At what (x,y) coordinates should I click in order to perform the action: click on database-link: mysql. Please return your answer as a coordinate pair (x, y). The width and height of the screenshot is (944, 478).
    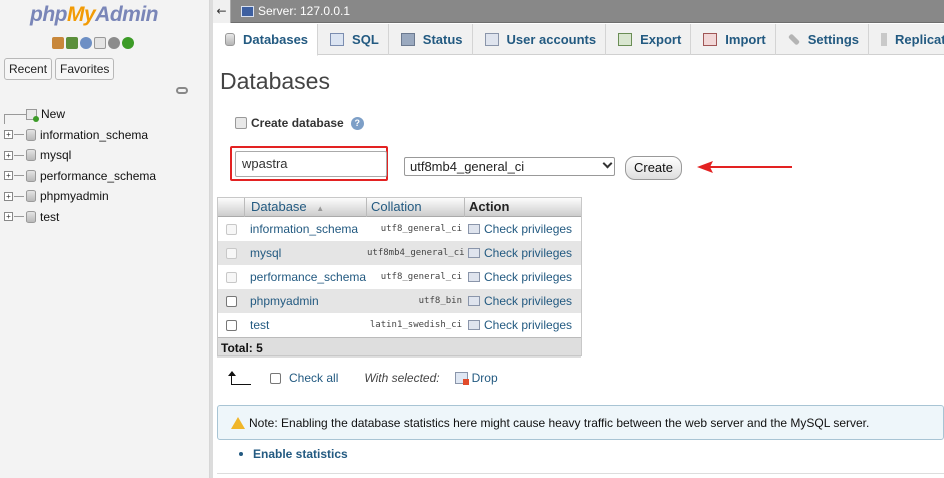
    Looking at the image, I should click on (306, 253).